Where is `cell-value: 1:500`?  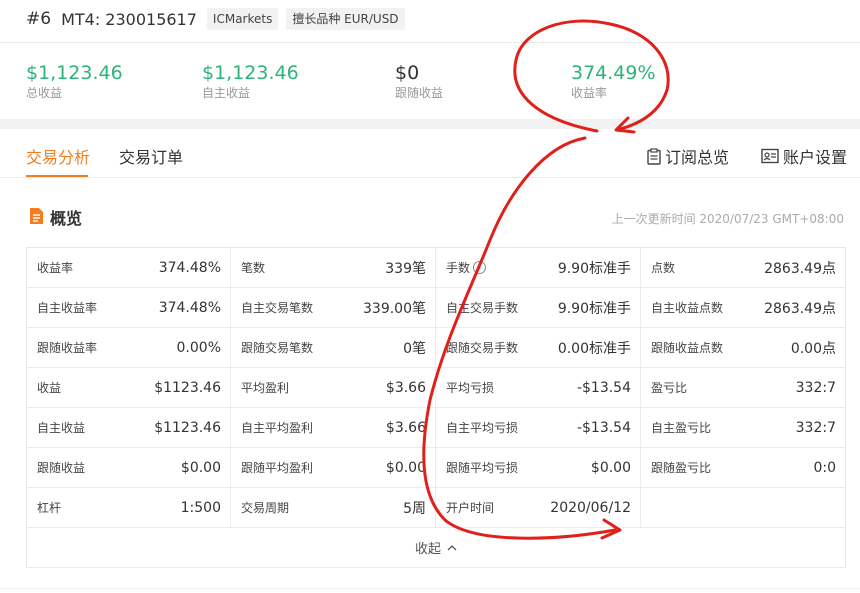
cell-value: 1:500 is located at coordinates (200, 507).